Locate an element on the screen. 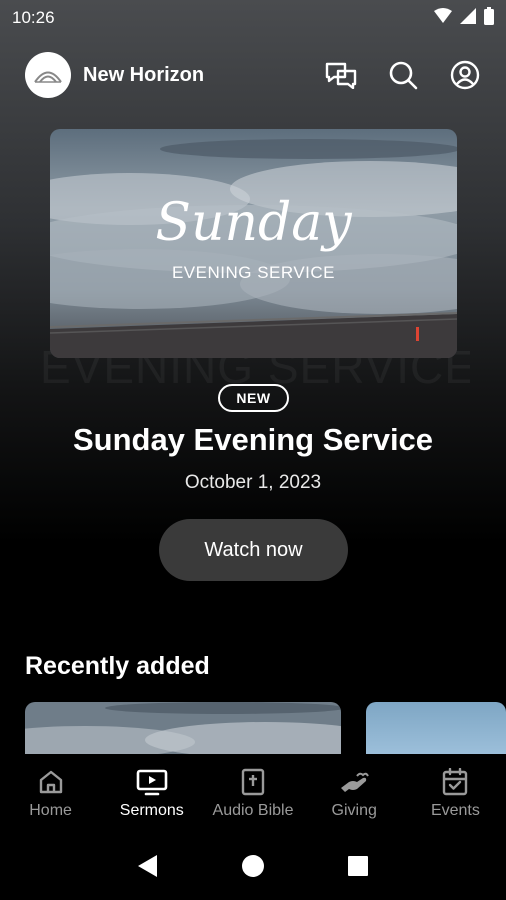 The image size is (506, 900). nav-item-sermons: Sermons is located at coordinates (151, 791).